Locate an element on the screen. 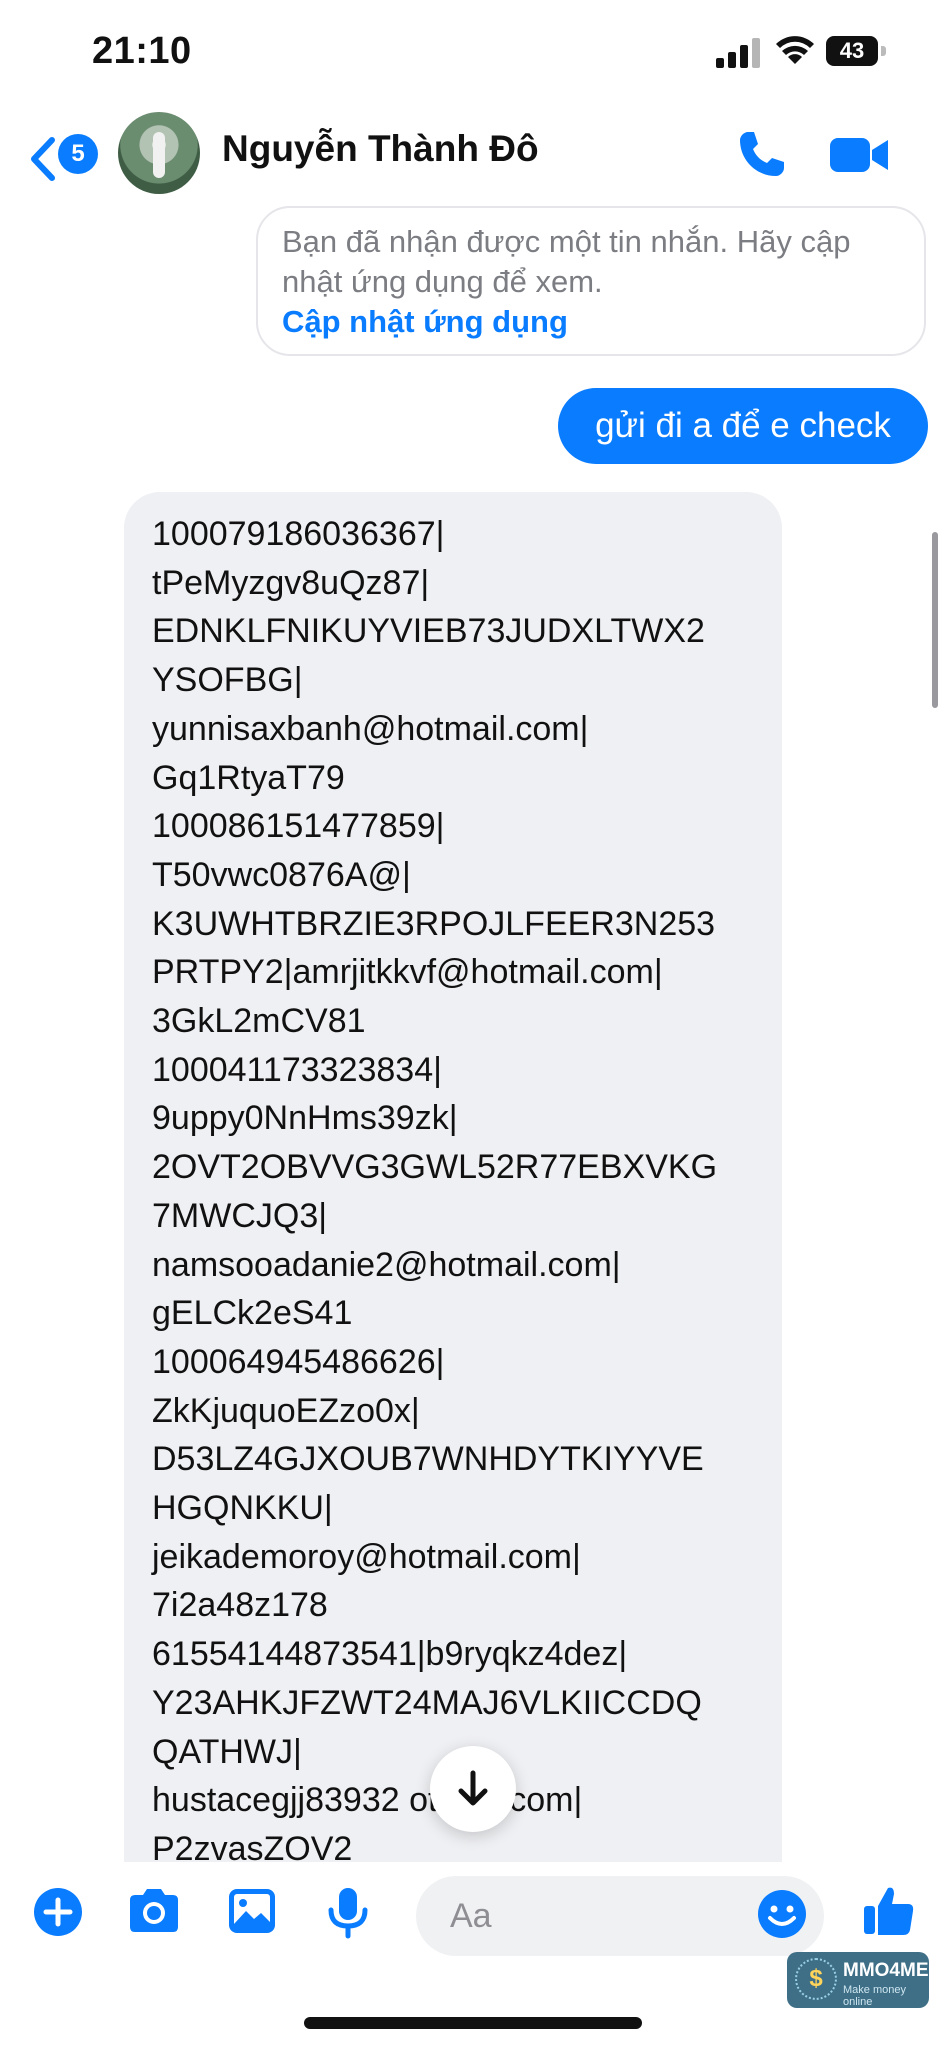 The image size is (947, 2048). watermark-name: MMO4ME is located at coordinates (886, 1970).